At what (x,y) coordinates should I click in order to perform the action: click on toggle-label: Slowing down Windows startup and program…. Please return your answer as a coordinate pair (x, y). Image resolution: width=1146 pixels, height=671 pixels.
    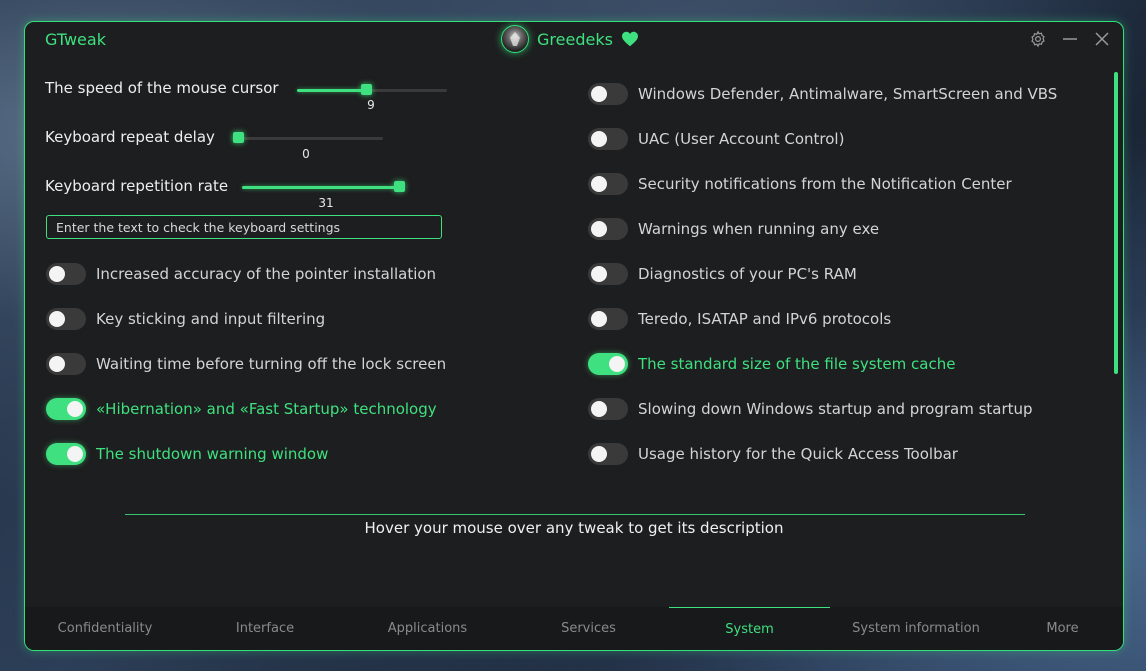
    Looking at the image, I should click on (835, 409).